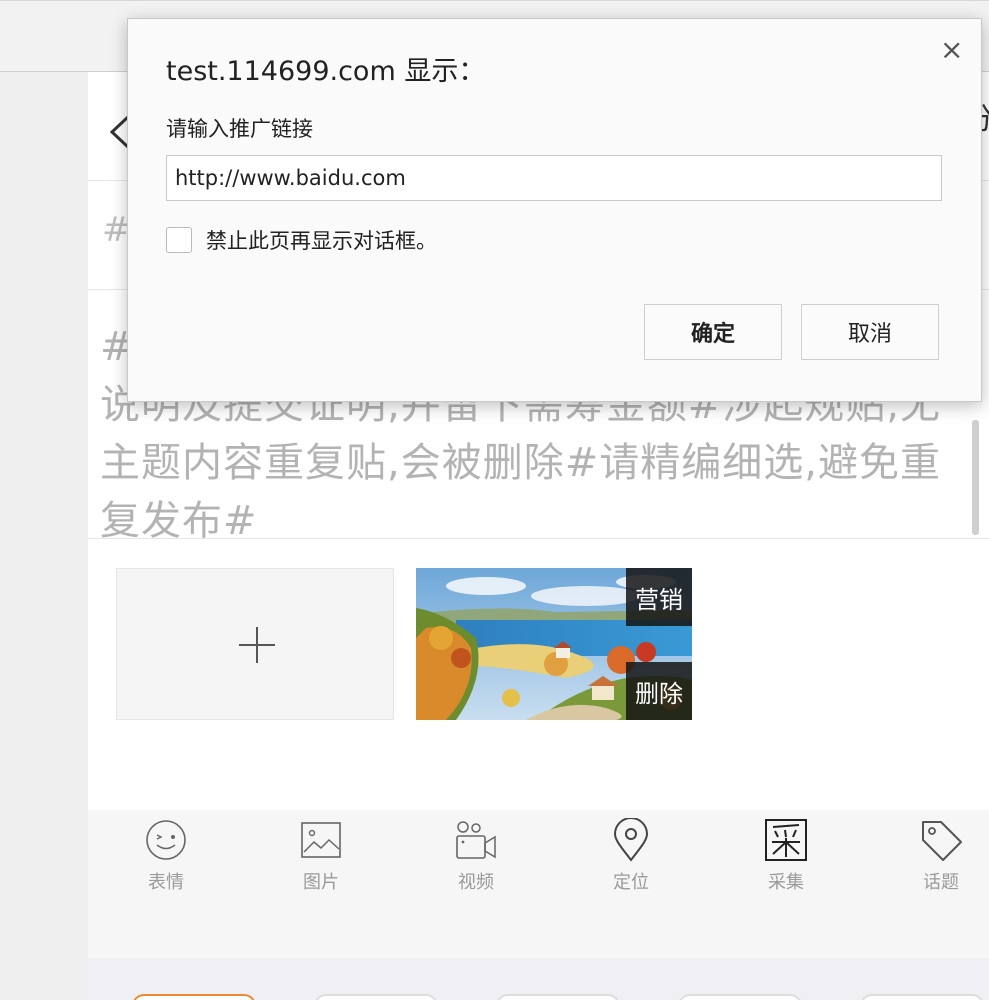 Image resolution: width=989 pixels, height=1000 pixels. I want to click on page-gutter, so click(44, 536).